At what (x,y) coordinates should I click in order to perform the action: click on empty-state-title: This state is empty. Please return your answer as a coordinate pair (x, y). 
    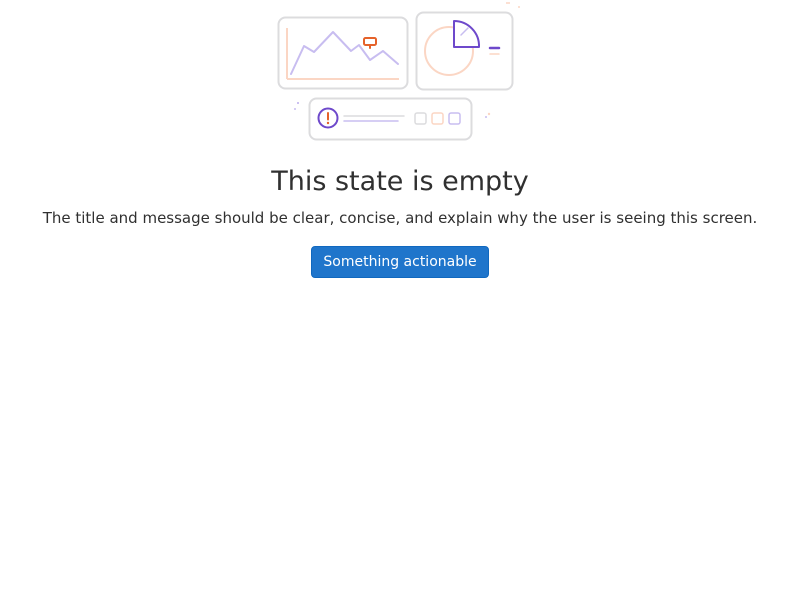
    Looking at the image, I should click on (400, 181).